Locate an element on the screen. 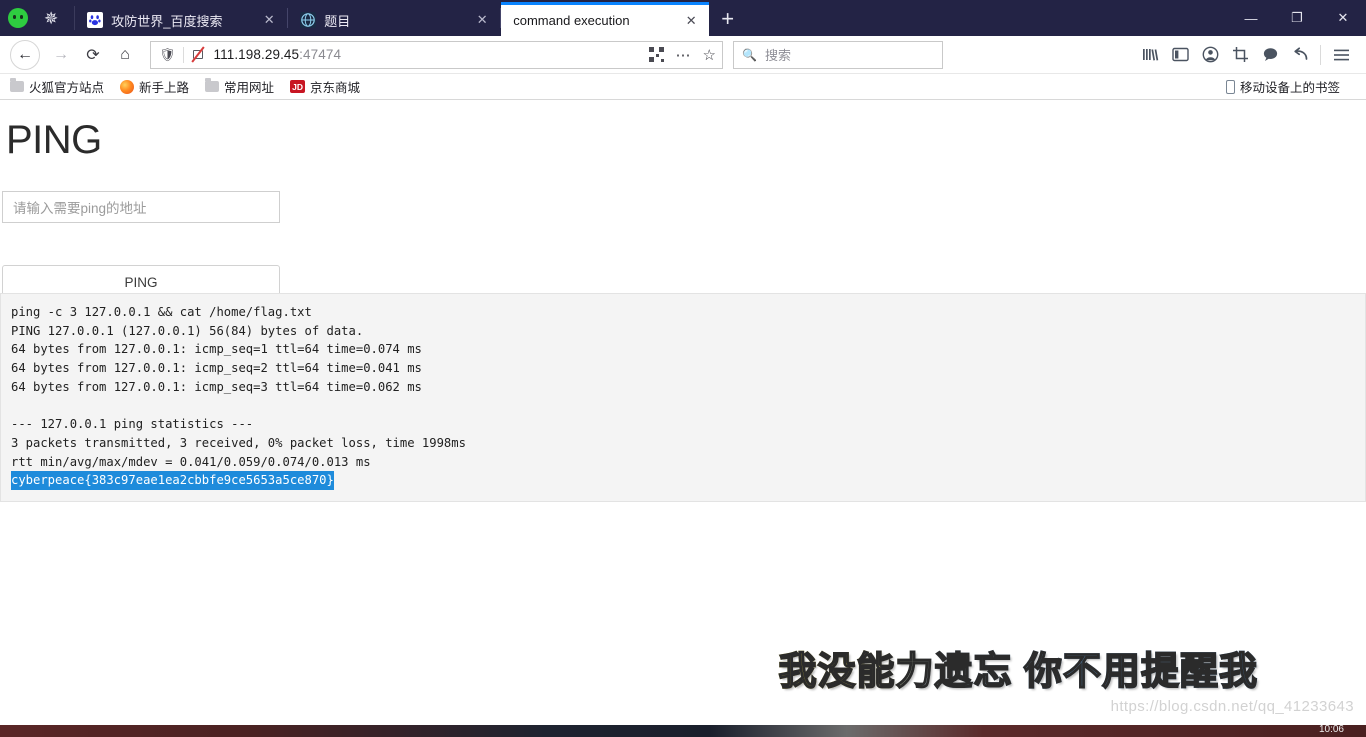 Image resolution: width=1366 pixels, height=737 pixels. windows-taskbar: 10:06 is located at coordinates (683, 731).